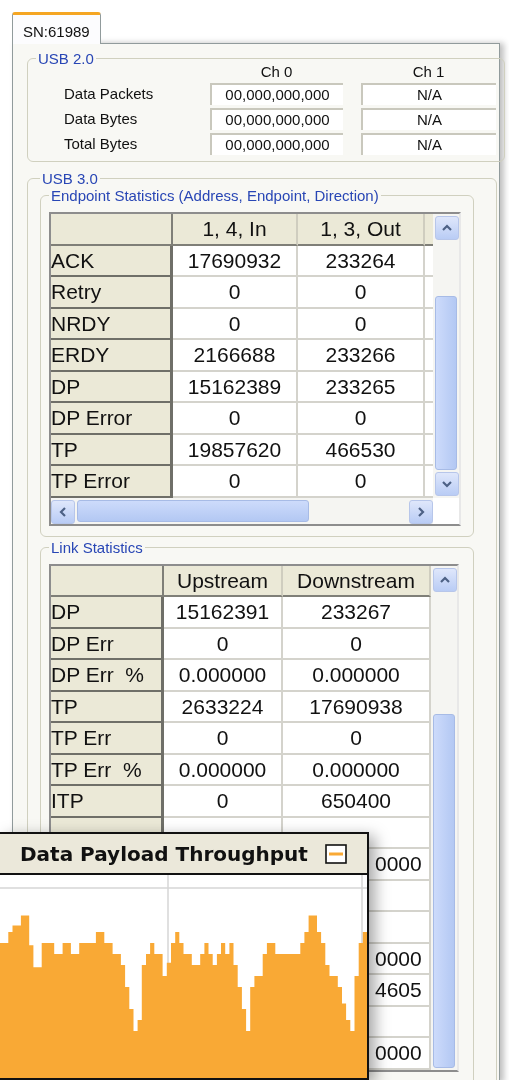 The height and width of the screenshot is (1080, 509). What do you see at coordinates (223, 707) in the screenshot?
I see `table-cell: 2633224` at bounding box center [223, 707].